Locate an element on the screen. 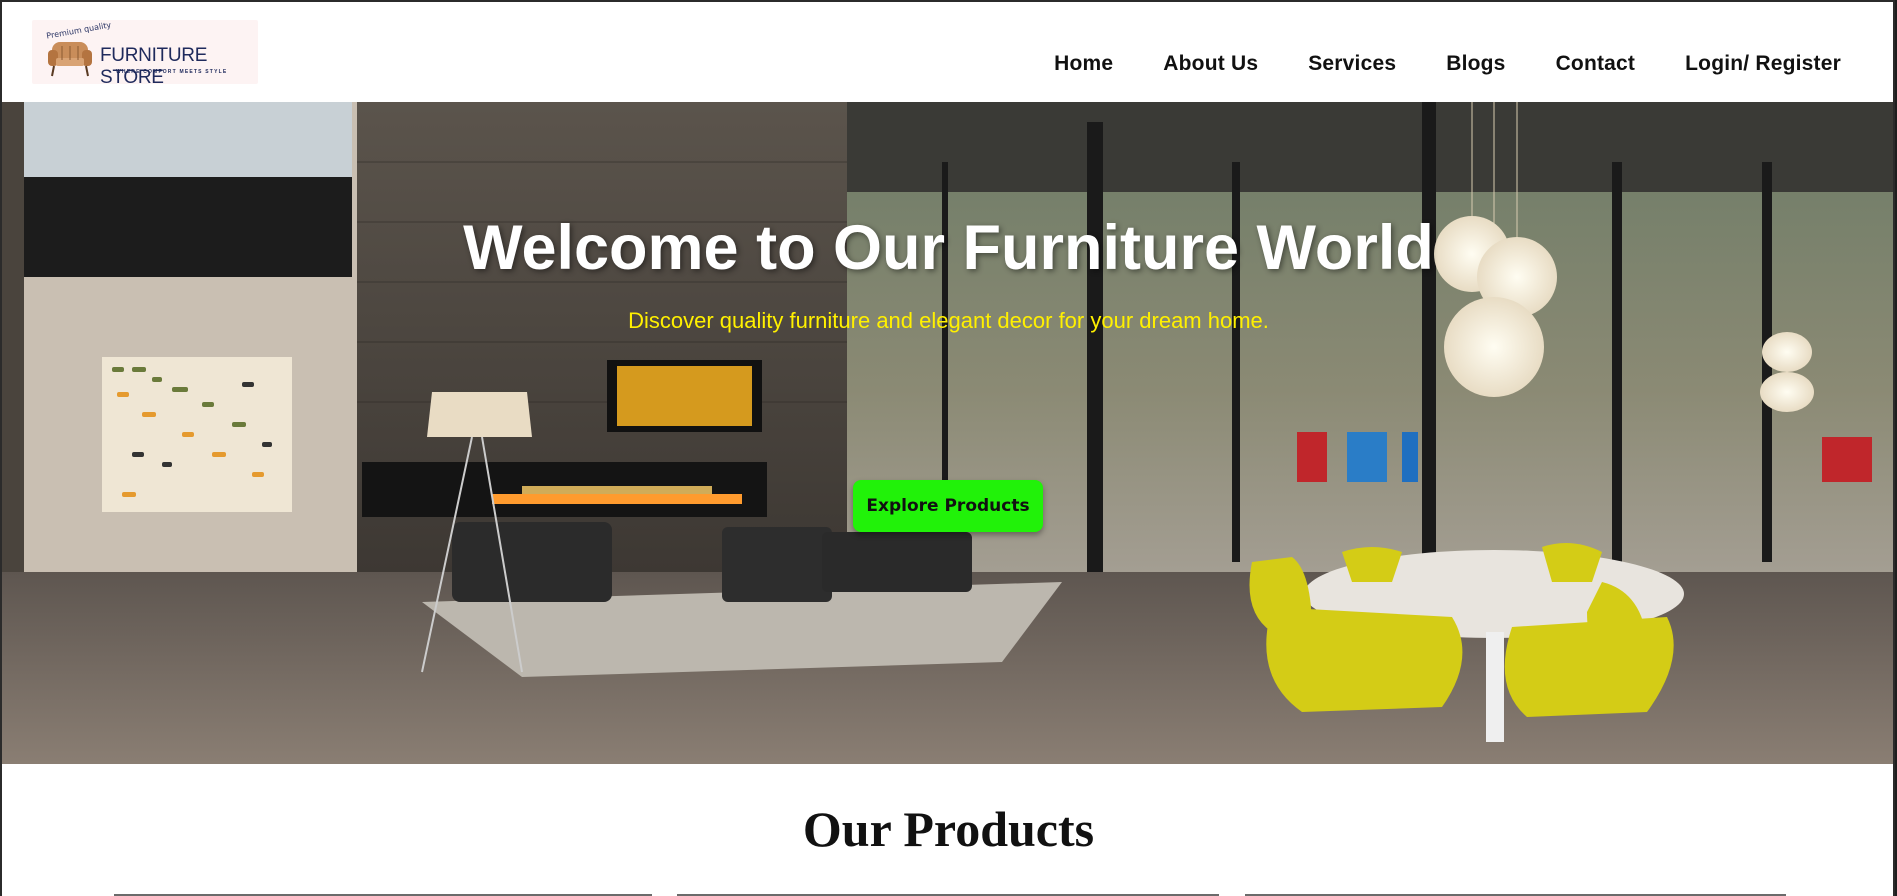 This screenshot has height=896, width=1897. nav-link-login-register: Login/ Register is located at coordinates (1763, 64).